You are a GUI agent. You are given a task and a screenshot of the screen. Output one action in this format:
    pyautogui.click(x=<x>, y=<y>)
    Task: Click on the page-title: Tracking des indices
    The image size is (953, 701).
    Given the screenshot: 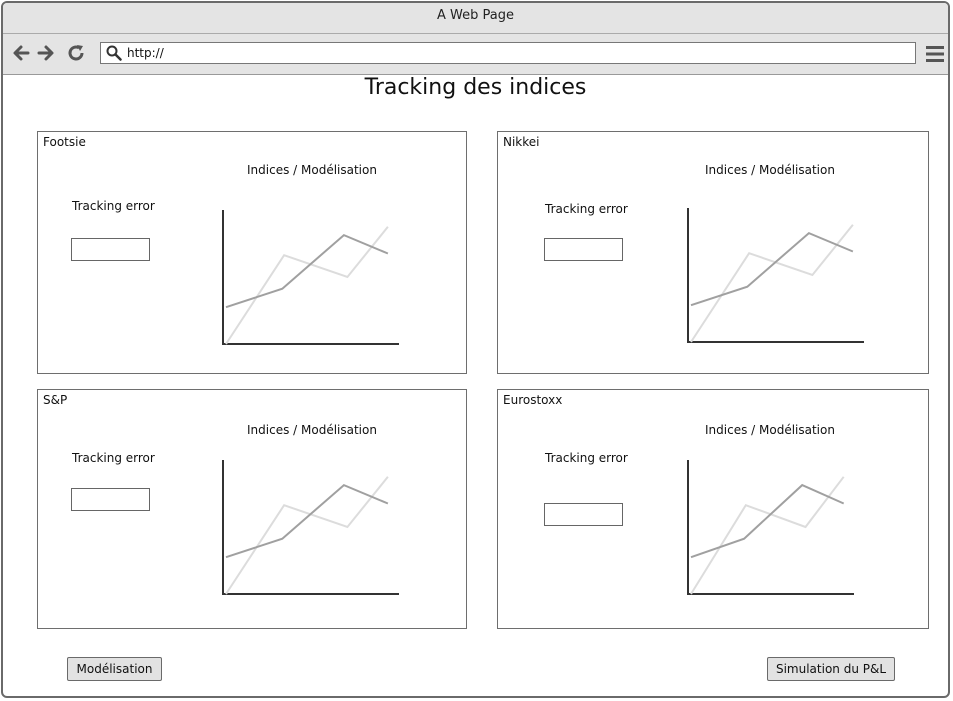 What is the action you would take?
    pyautogui.click(x=475, y=87)
    